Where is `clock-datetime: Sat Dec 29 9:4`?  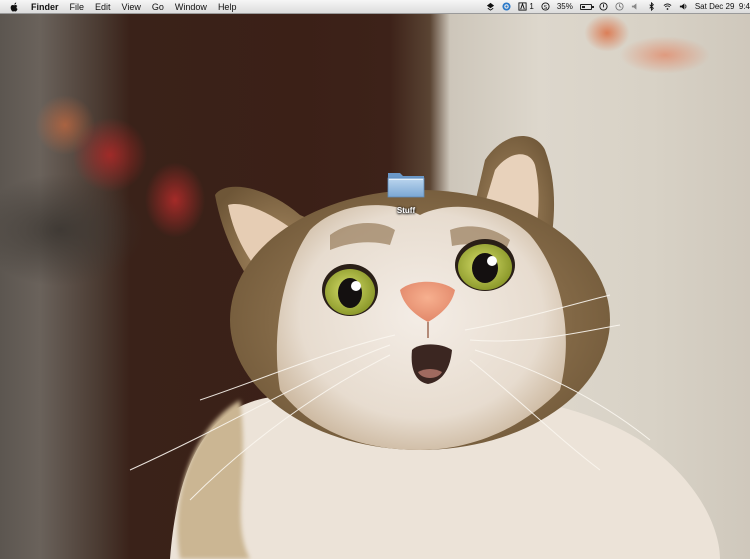 clock-datetime: Sat Dec 29 9:4 is located at coordinates (722, 6).